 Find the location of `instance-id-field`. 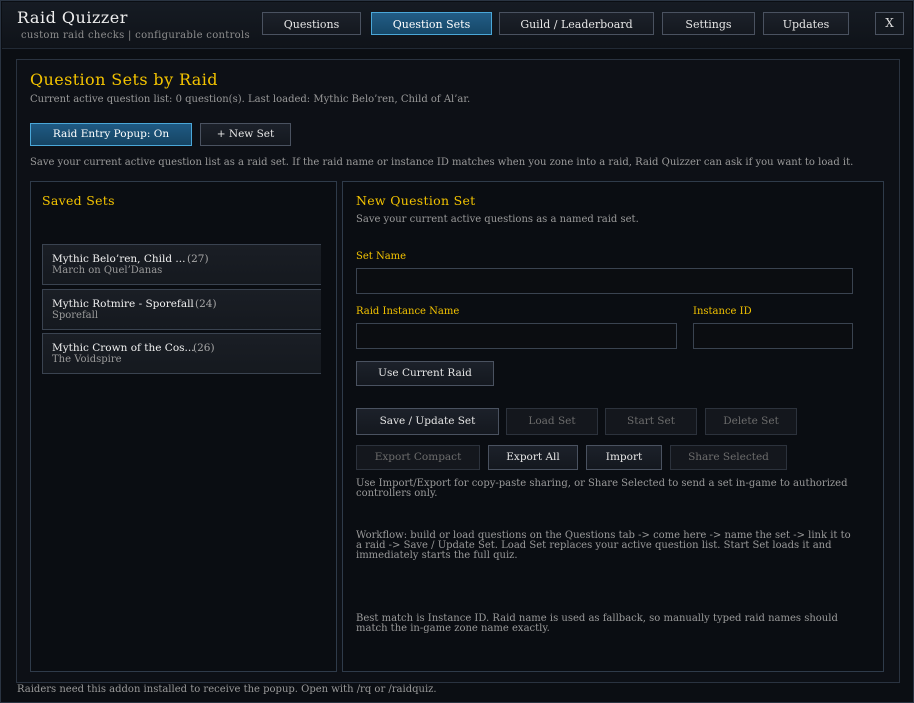

instance-id-field is located at coordinates (773, 336).